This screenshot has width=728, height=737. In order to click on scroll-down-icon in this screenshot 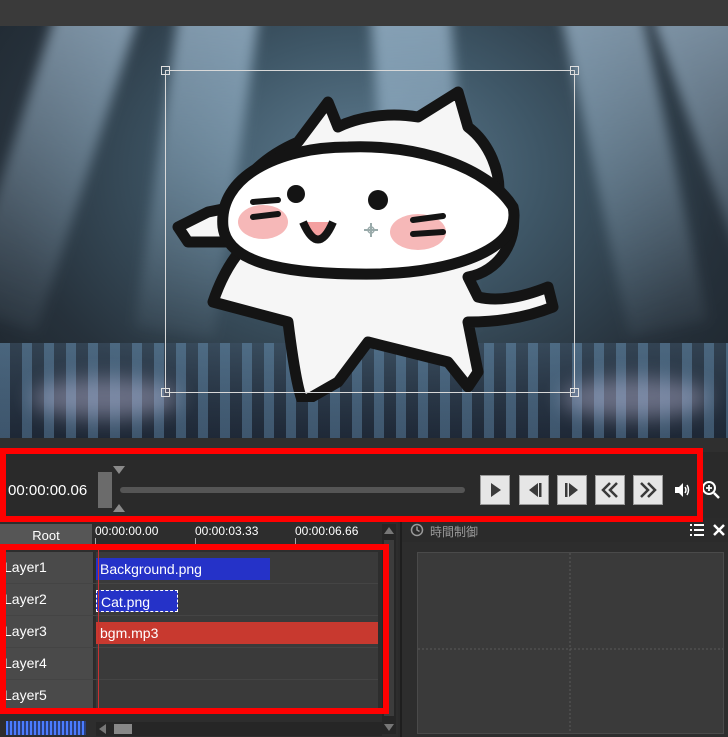, I will do `click(389, 728)`.